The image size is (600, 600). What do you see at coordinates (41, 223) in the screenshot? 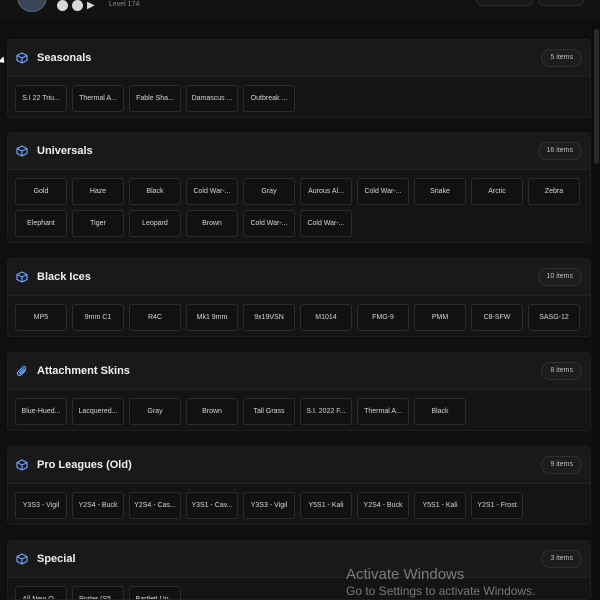
I see `item-chip: Elephant` at bounding box center [41, 223].